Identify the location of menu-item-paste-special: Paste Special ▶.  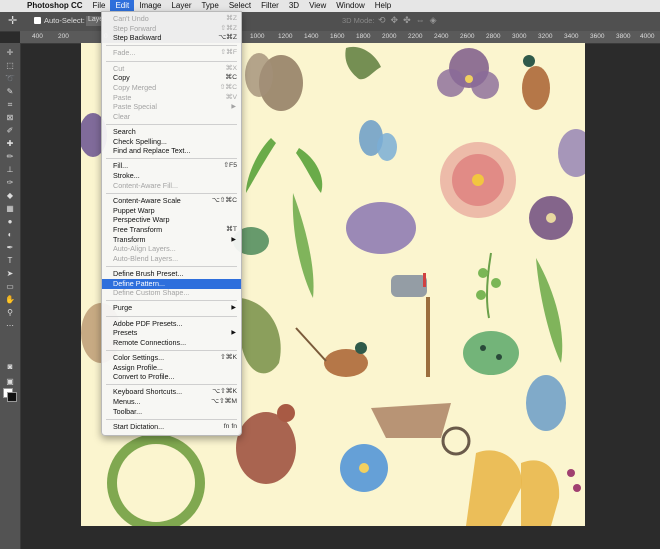
(171, 107).